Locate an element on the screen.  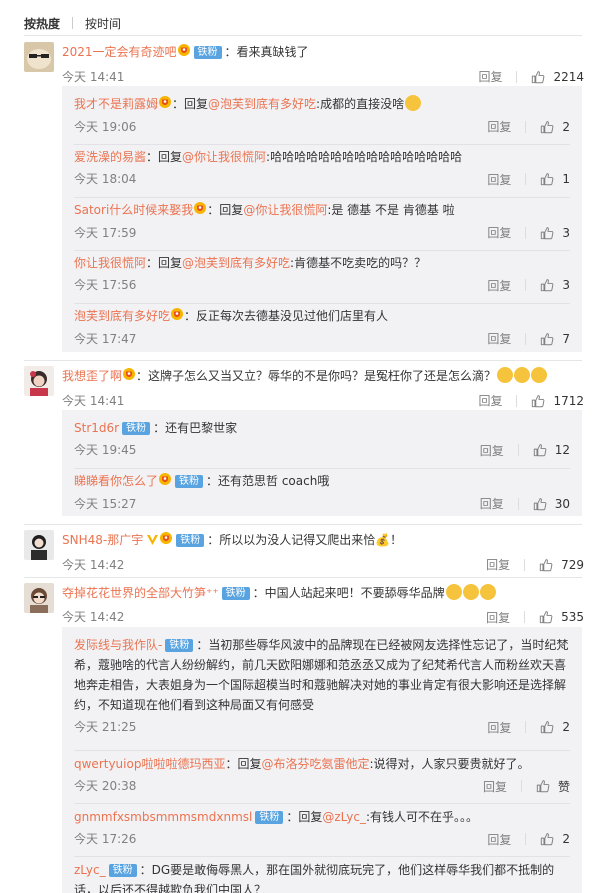
user-name: 睇睇看你怎么了 is located at coordinates (116, 481).